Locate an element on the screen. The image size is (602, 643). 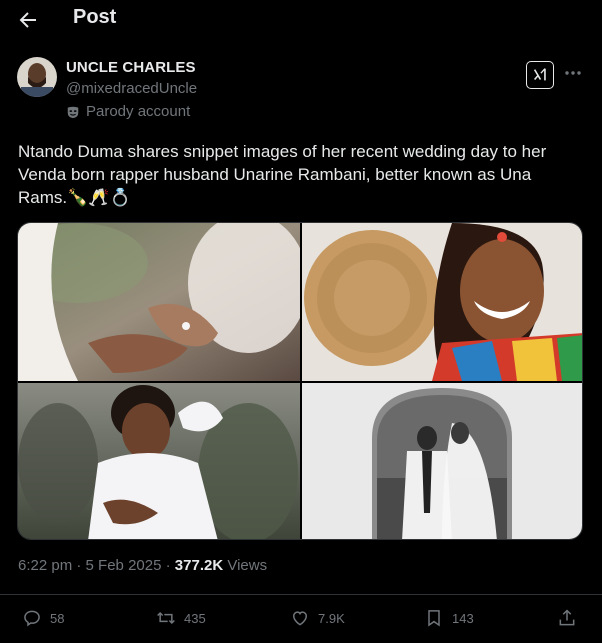
couple-arch-photo is located at coordinates (442, 461).